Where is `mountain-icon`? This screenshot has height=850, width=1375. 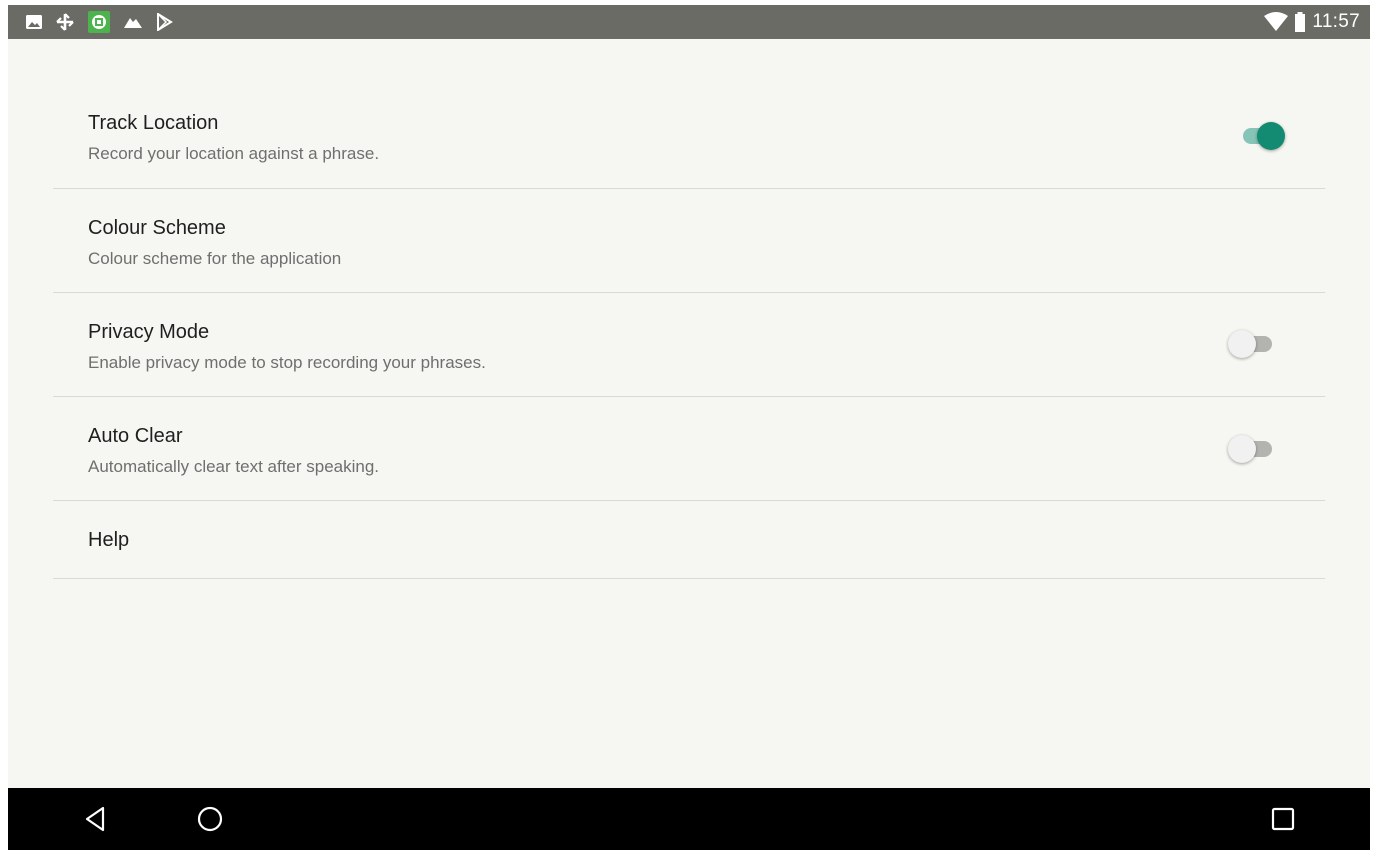
mountain-icon is located at coordinates (133, 22).